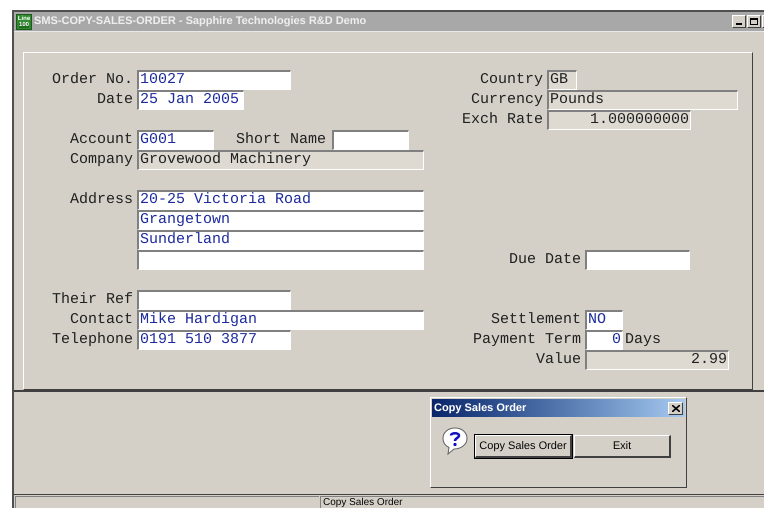 Image resolution: width=764 pixels, height=508 pixels. What do you see at coordinates (214, 80) in the screenshot?
I see `input-field: 10027` at bounding box center [214, 80].